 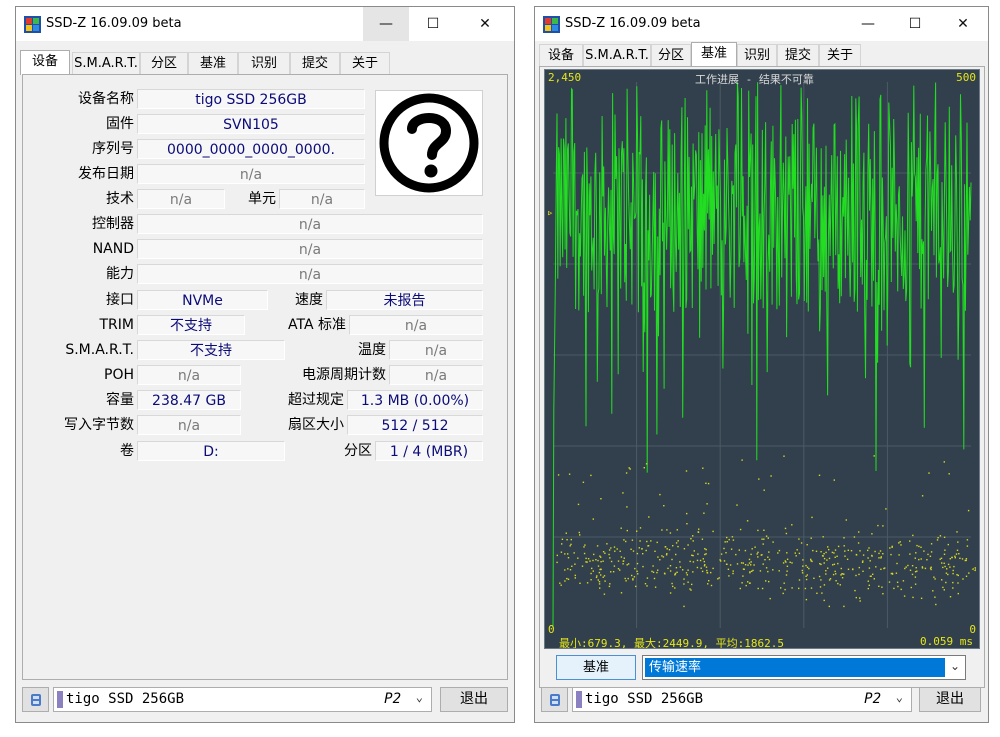 What do you see at coordinates (316, 425) in the screenshot?
I see `sector-size-label: 扇区大小` at bounding box center [316, 425].